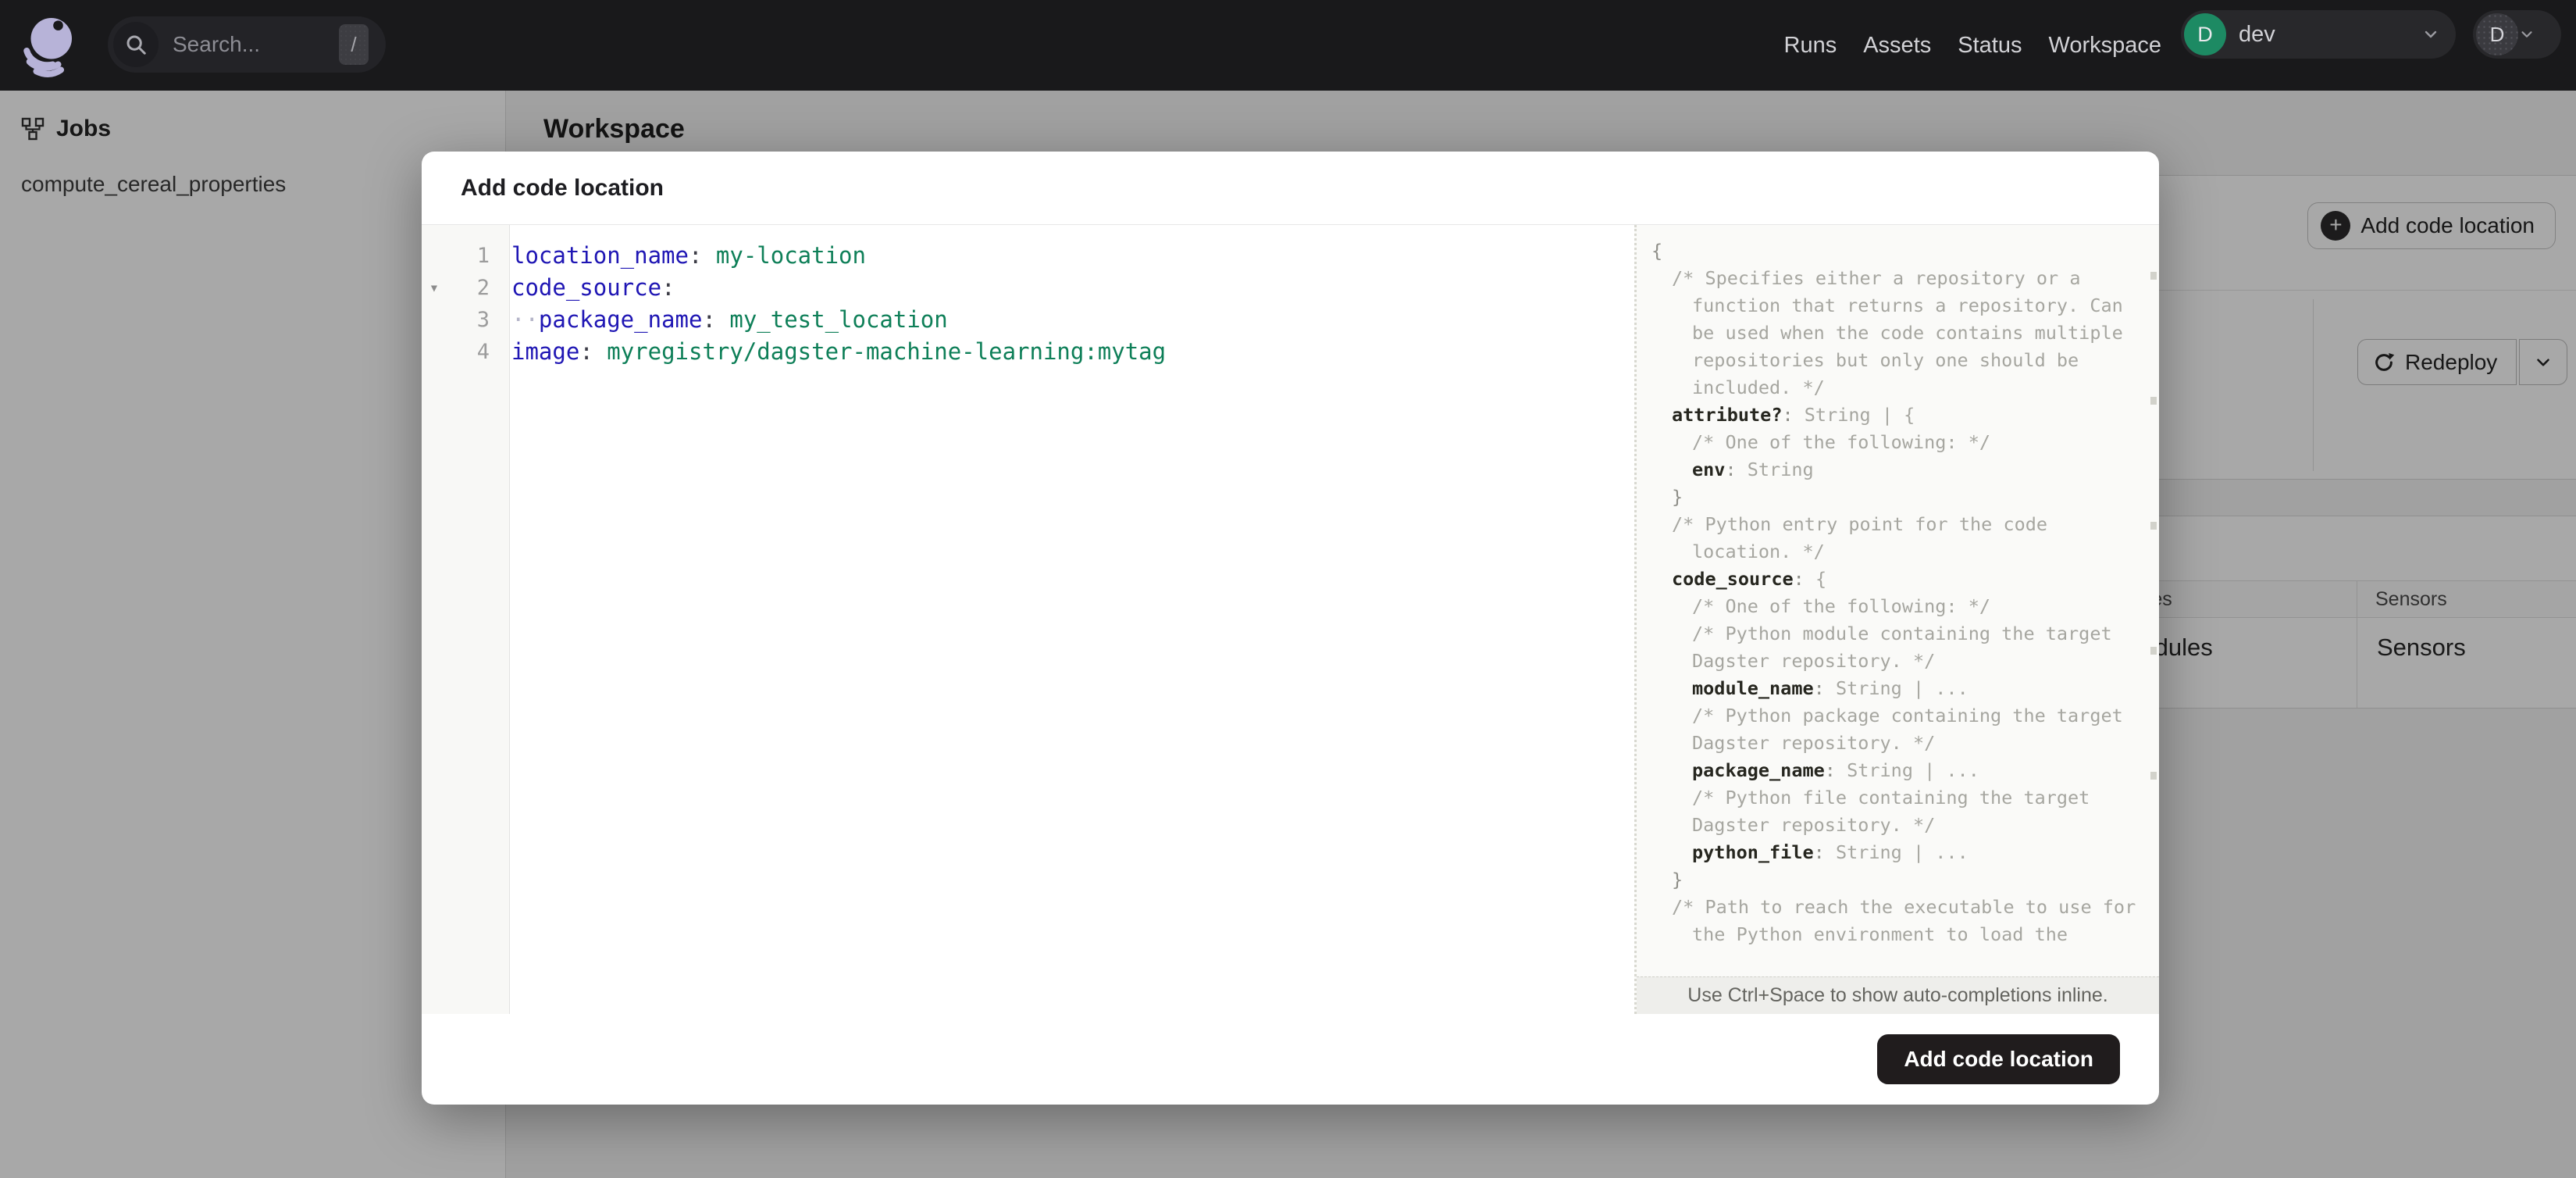 The height and width of the screenshot is (1178, 2576). Describe the element at coordinates (136, 44) in the screenshot. I see `search-icon` at that location.